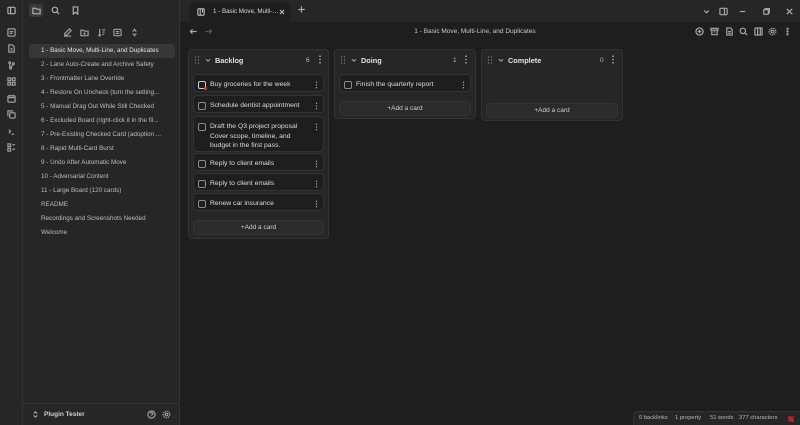 The height and width of the screenshot is (425, 800). I want to click on vault-switcher: Plugin Tester, so click(101, 414).